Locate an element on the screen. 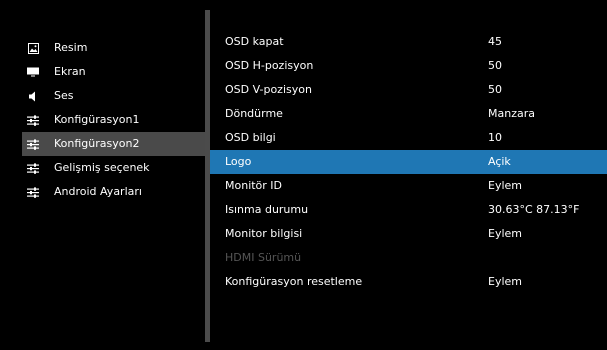 This screenshot has height=350, width=607. sidebar-item-gelismis-secenek: Gelişmiş seçenek is located at coordinates (113, 168).